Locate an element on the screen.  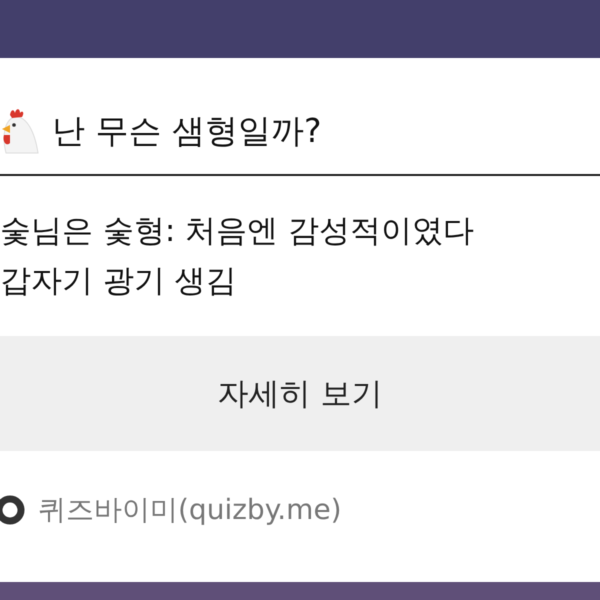
result-text: 갑자기 광기 생김 is located at coordinates (119, 281).